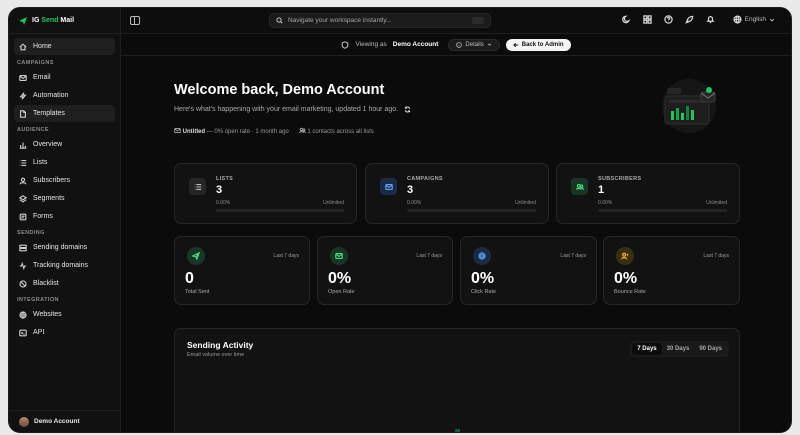 The image size is (800, 435). I want to click on sidebar-item-lists: Lists, so click(64, 162).